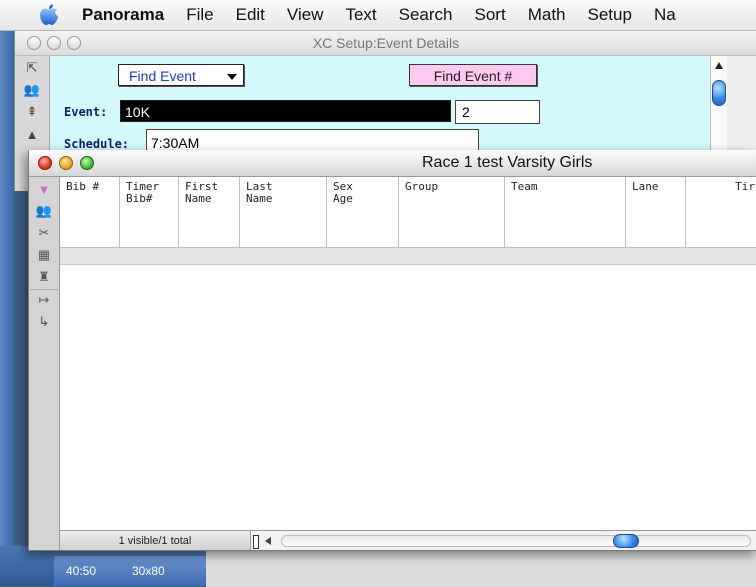 The image size is (756, 587). What do you see at coordinates (452, 212) in the screenshot?
I see `column-header-group: Group` at bounding box center [452, 212].